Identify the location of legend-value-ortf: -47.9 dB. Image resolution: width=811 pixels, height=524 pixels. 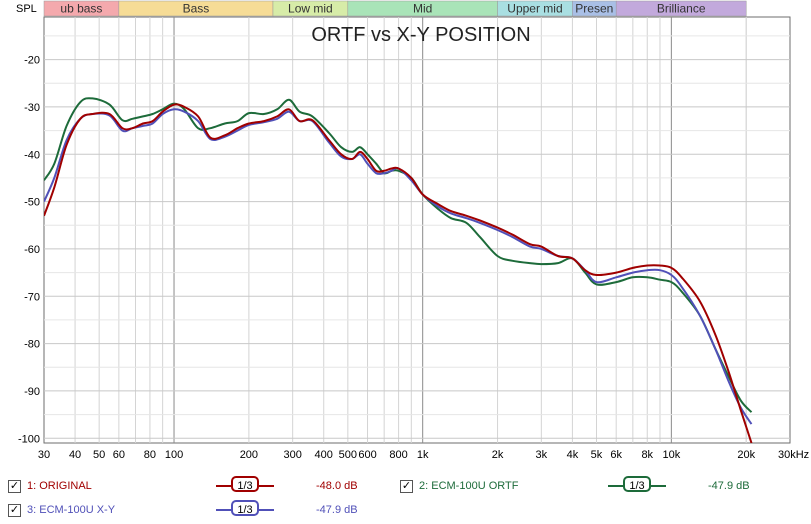
(729, 486).